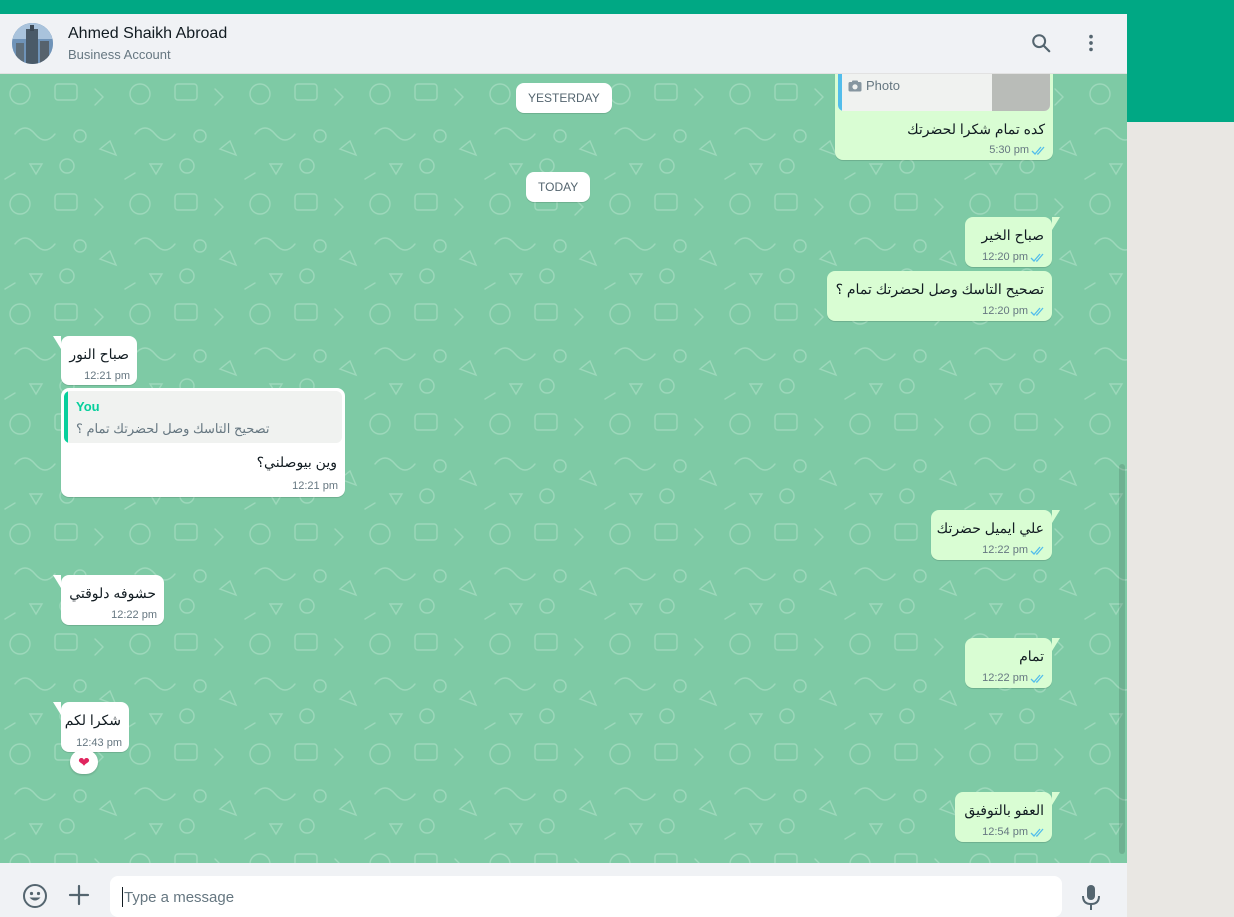 Image resolution: width=1234 pixels, height=917 pixels. Describe the element at coordinates (855, 85) in the screenshot. I see `camera-icon` at that location.